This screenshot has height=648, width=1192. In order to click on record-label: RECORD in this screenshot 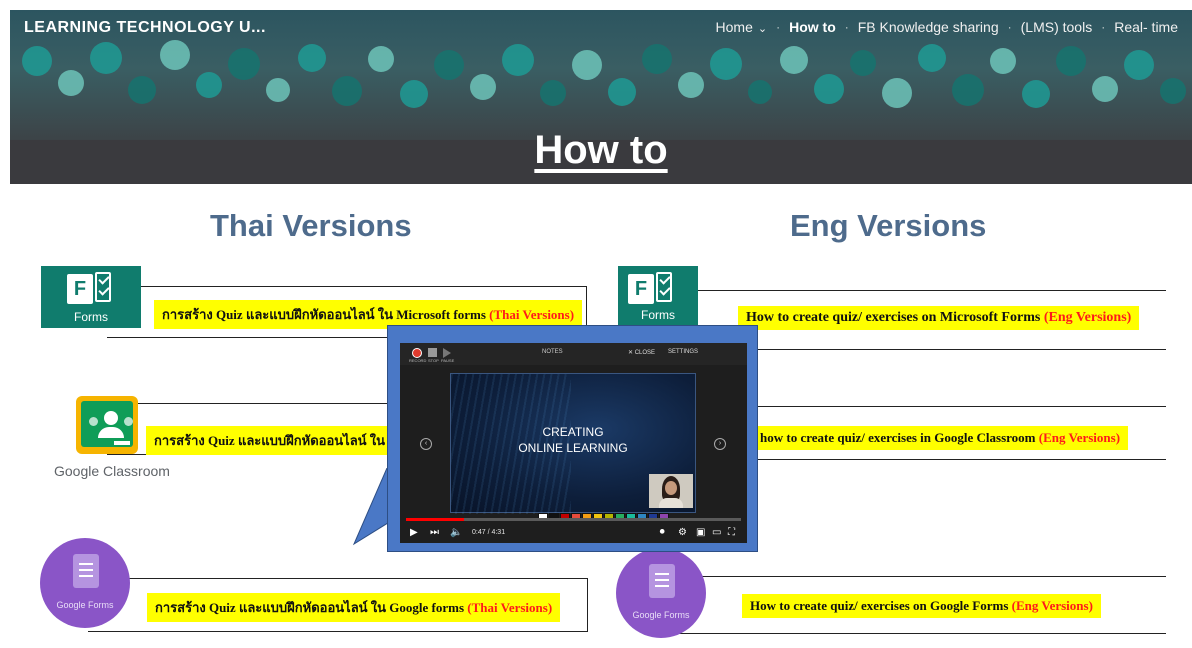, I will do `click(418, 360)`.